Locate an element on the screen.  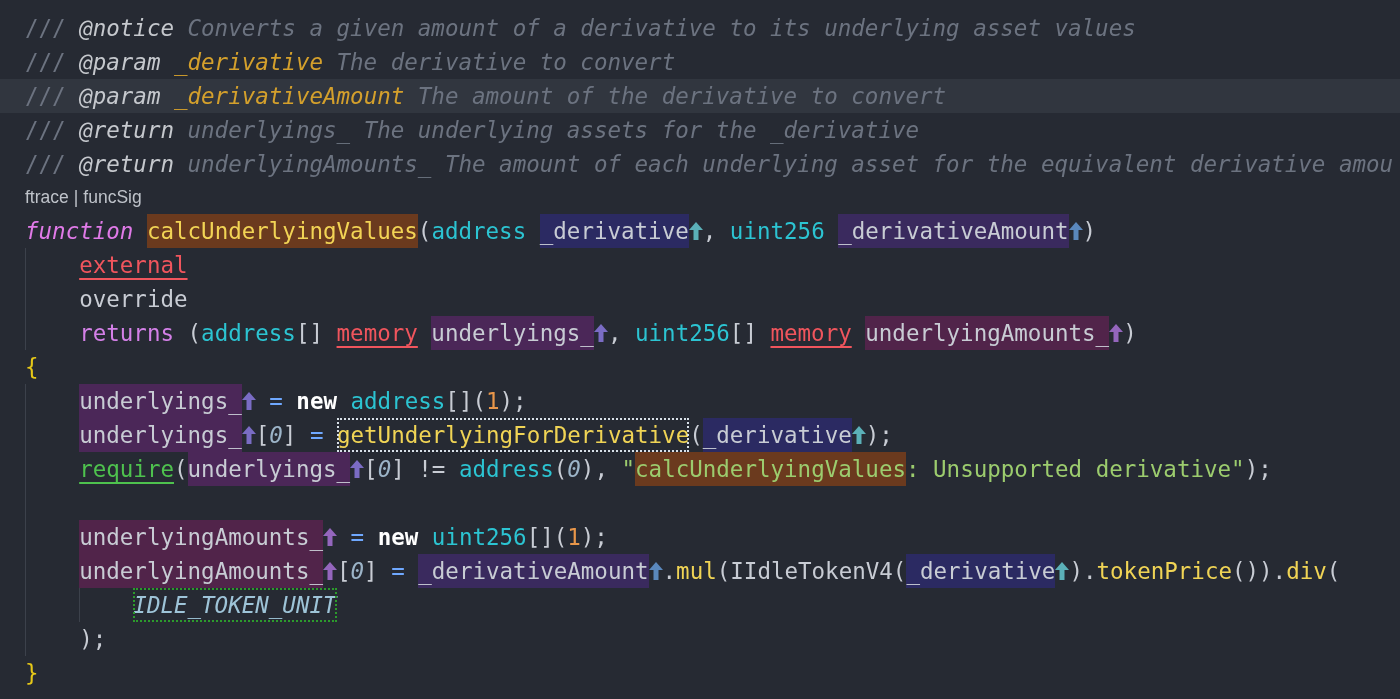
doc-tag: @notice is located at coordinates (126, 28).